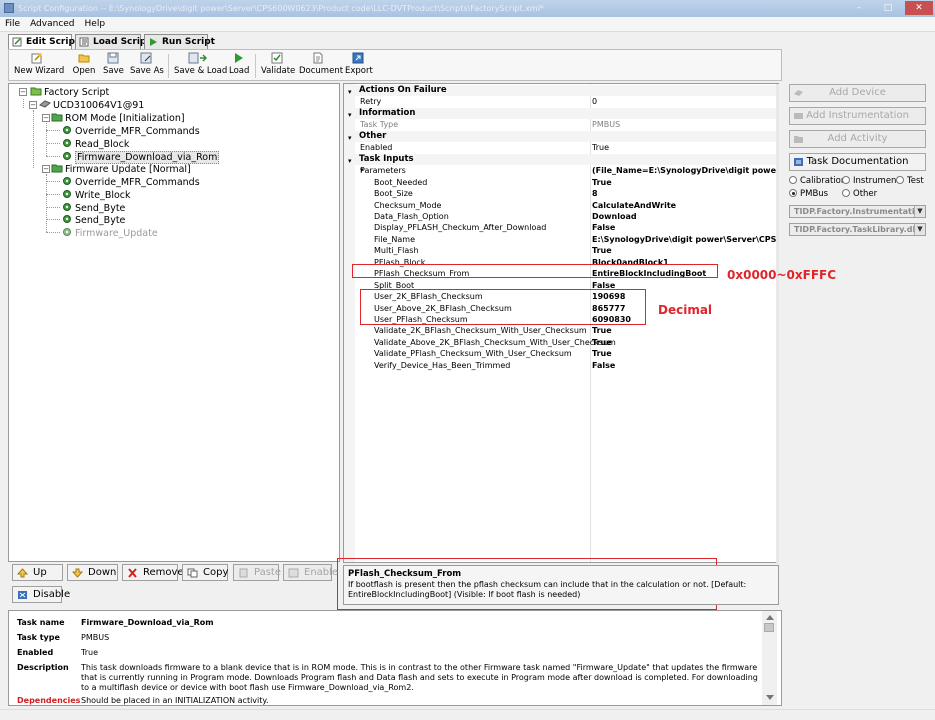  What do you see at coordinates (857, 93) in the screenshot?
I see `add-device-button: Add Device` at bounding box center [857, 93].